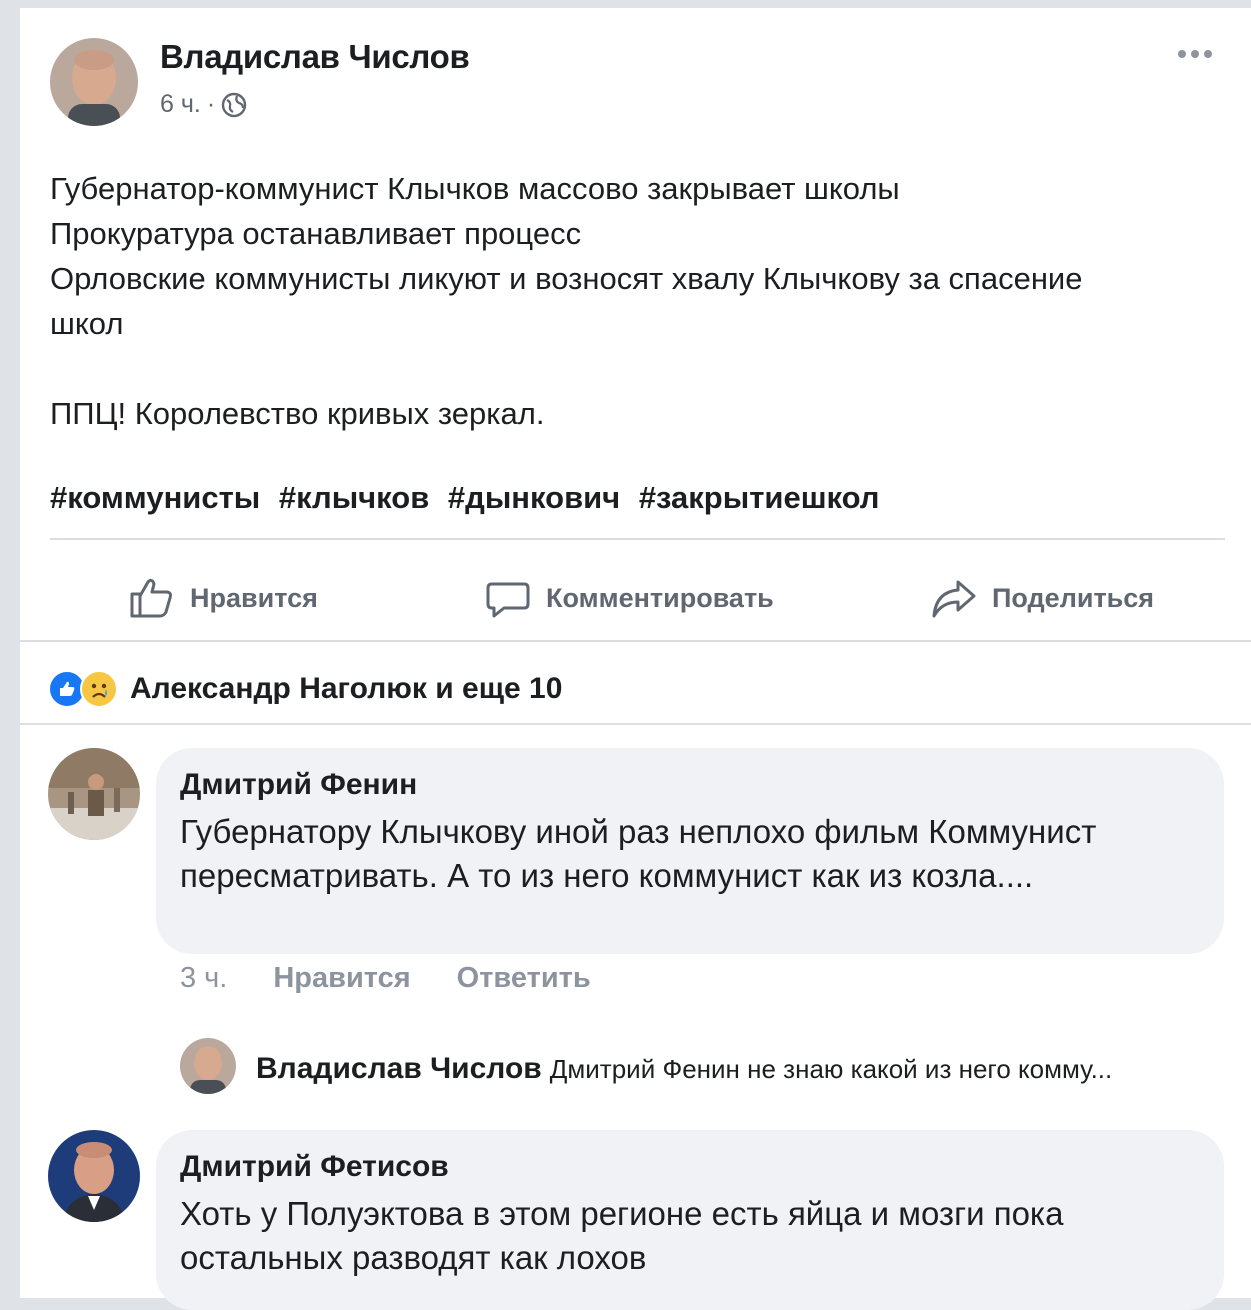 The image size is (1251, 1310). I want to click on comment-like-link: Нравится, so click(341, 978).